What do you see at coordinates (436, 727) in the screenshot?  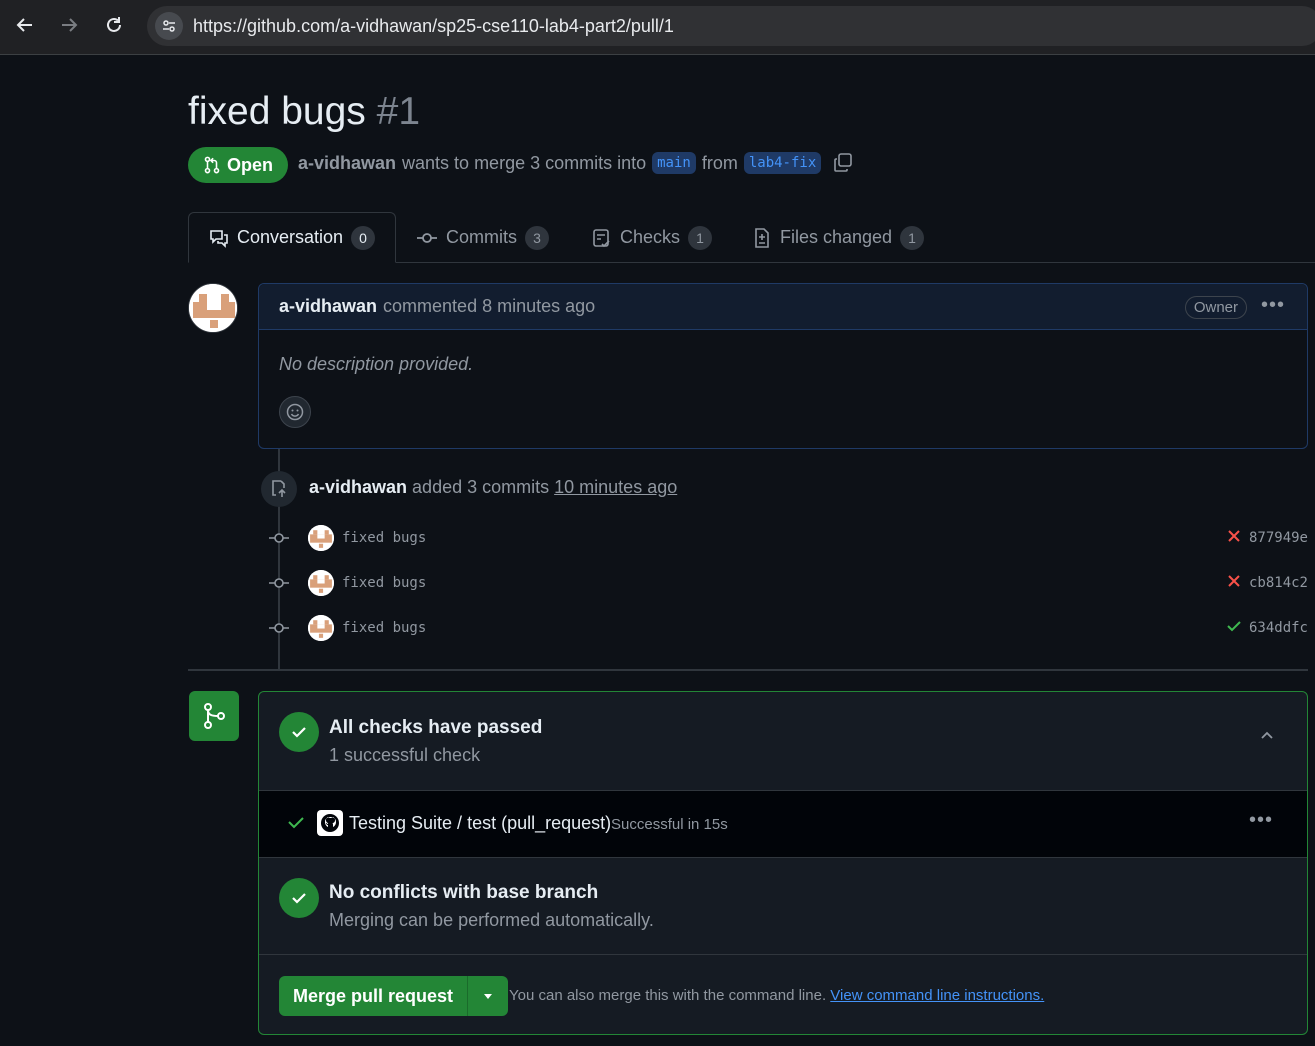 I see `checks-title: All checks have passed` at bounding box center [436, 727].